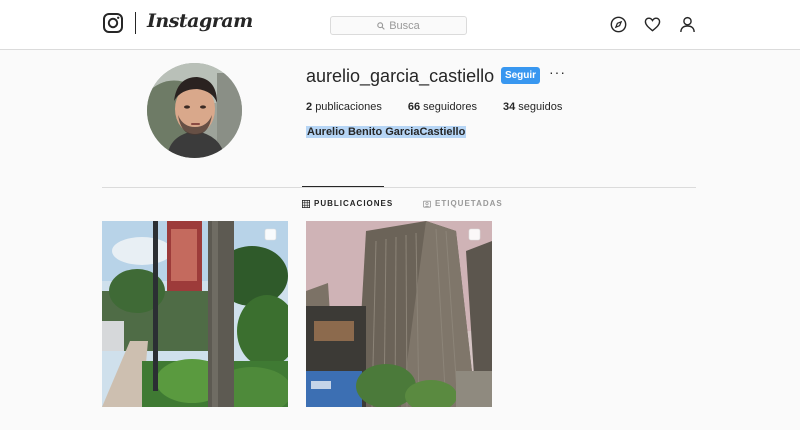 This screenshot has width=800, height=430. Describe the element at coordinates (427, 204) in the screenshot. I see `tag-icon` at that location.